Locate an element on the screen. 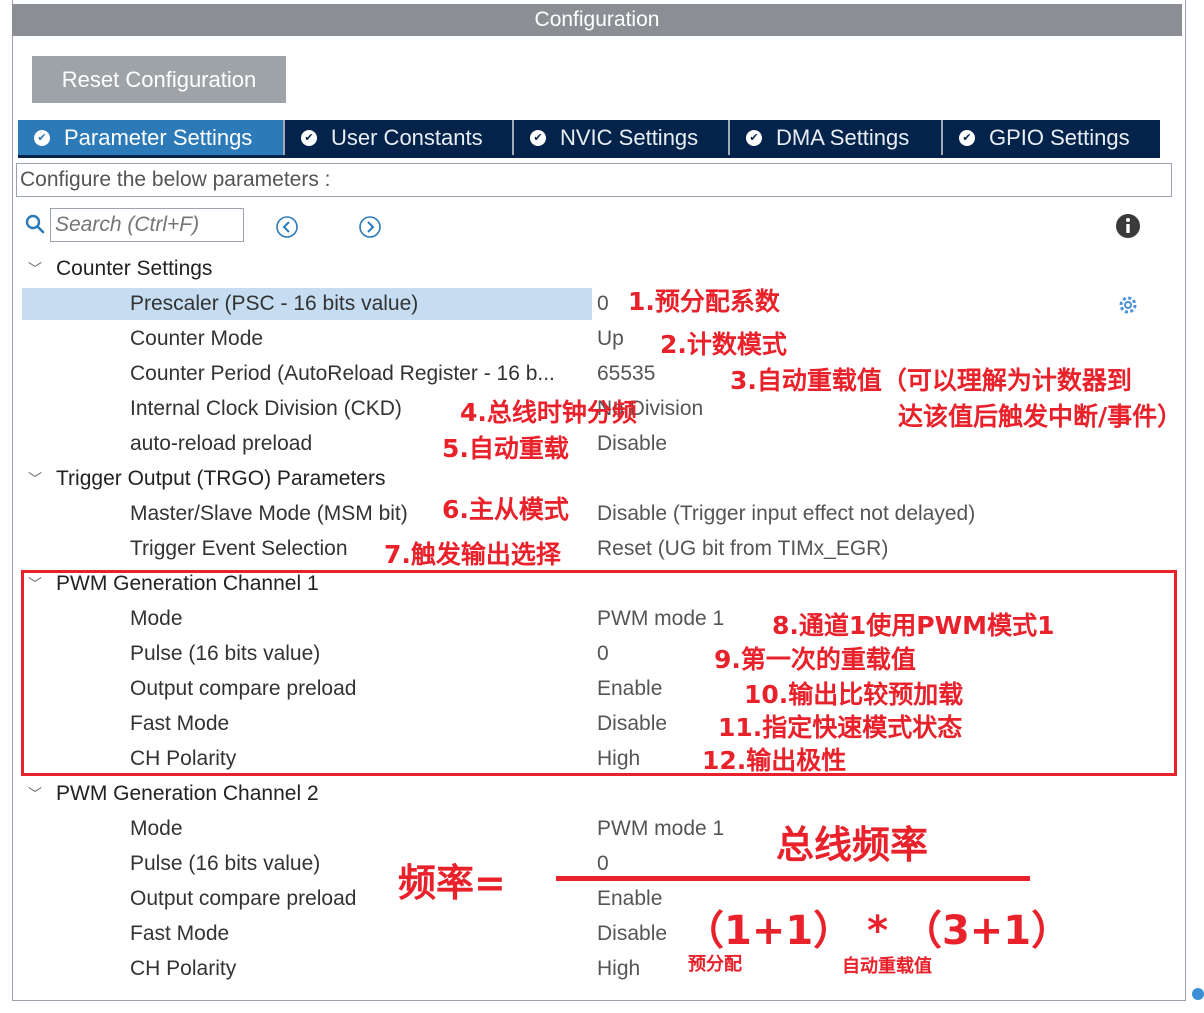  formula-label-prescaler: 预分配 is located at coordinates (715, 964).